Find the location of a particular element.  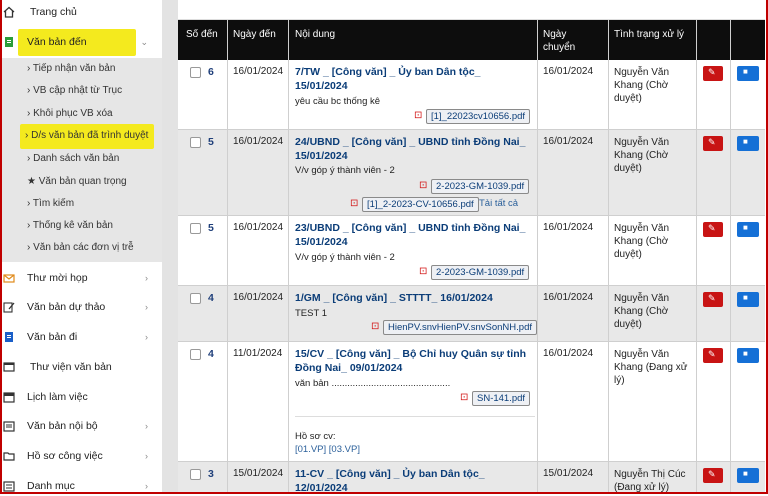

envelope-icon is located at coordinates (9, 278).